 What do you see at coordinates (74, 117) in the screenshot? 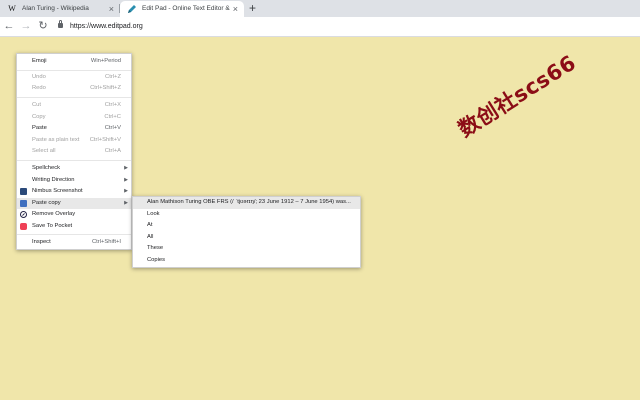
I see `menu-item-copy: Copy Ctrl+C` at bounding box center [74, 117].